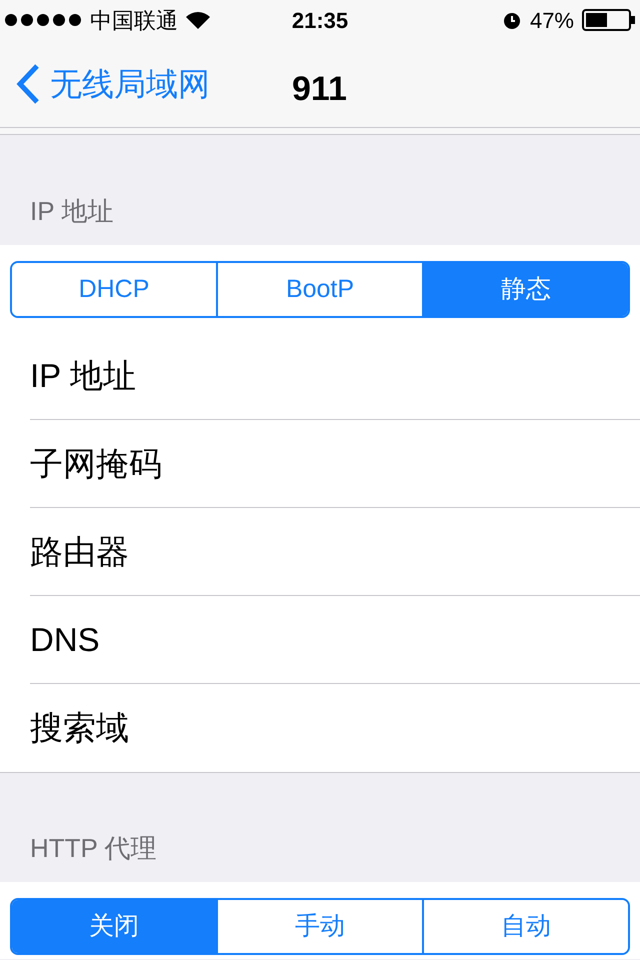  What do you see at coordinates (198, 20) in the screenshot?
I see `wifi-icon` at bounding box center [198, 20].